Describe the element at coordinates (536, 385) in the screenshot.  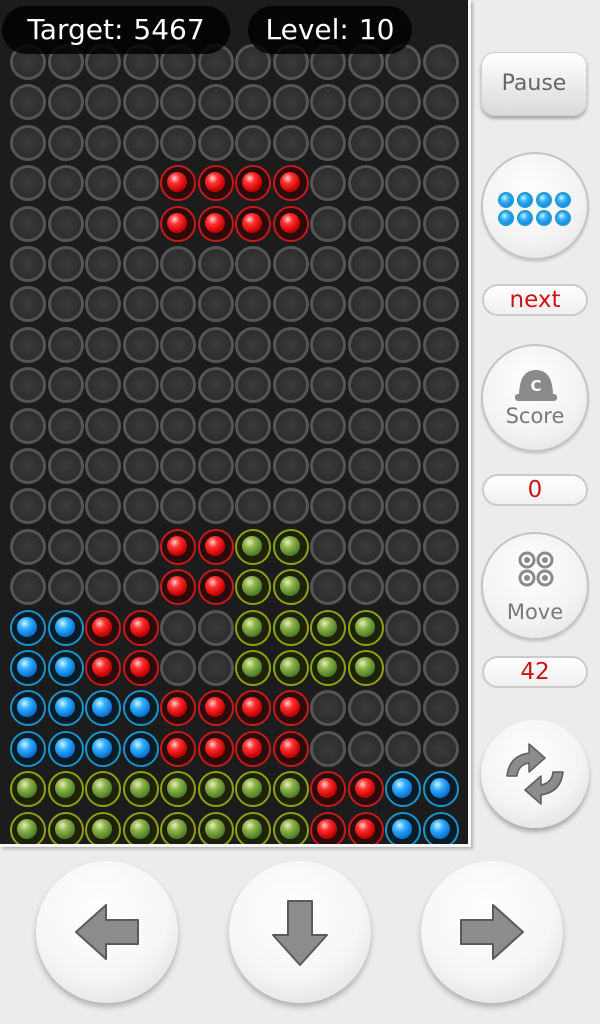
I see `cap-icon: C` at that location.